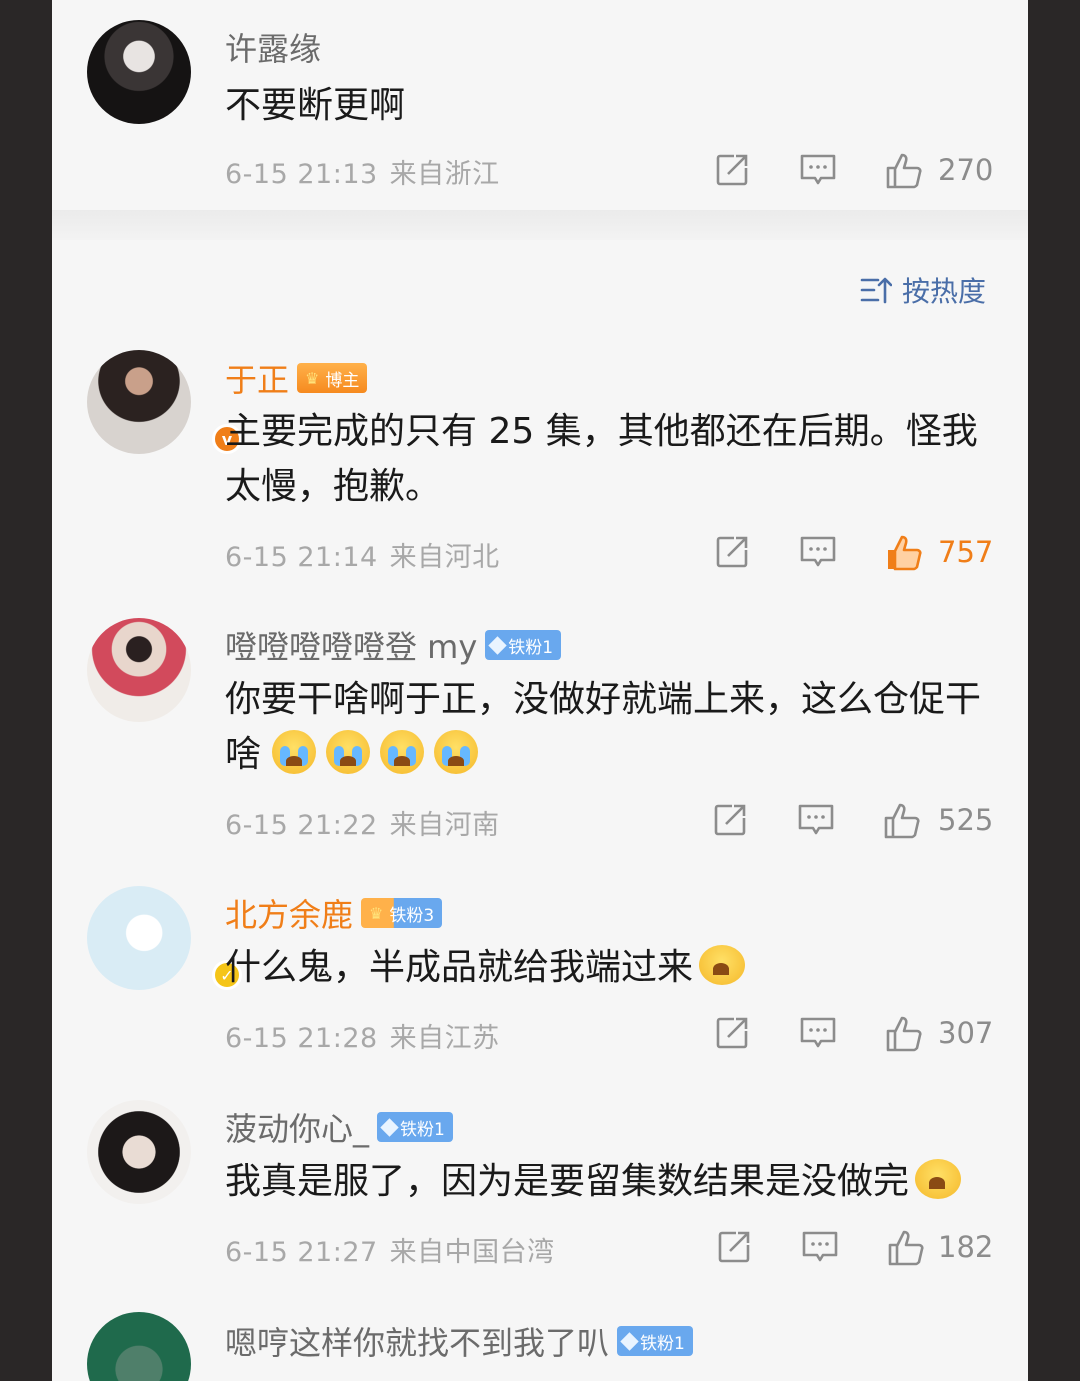 This screenshot has height=1381, width=1080. I want to click on comment-meta: 6-15 21:22 来自河南, so click(362, 822).